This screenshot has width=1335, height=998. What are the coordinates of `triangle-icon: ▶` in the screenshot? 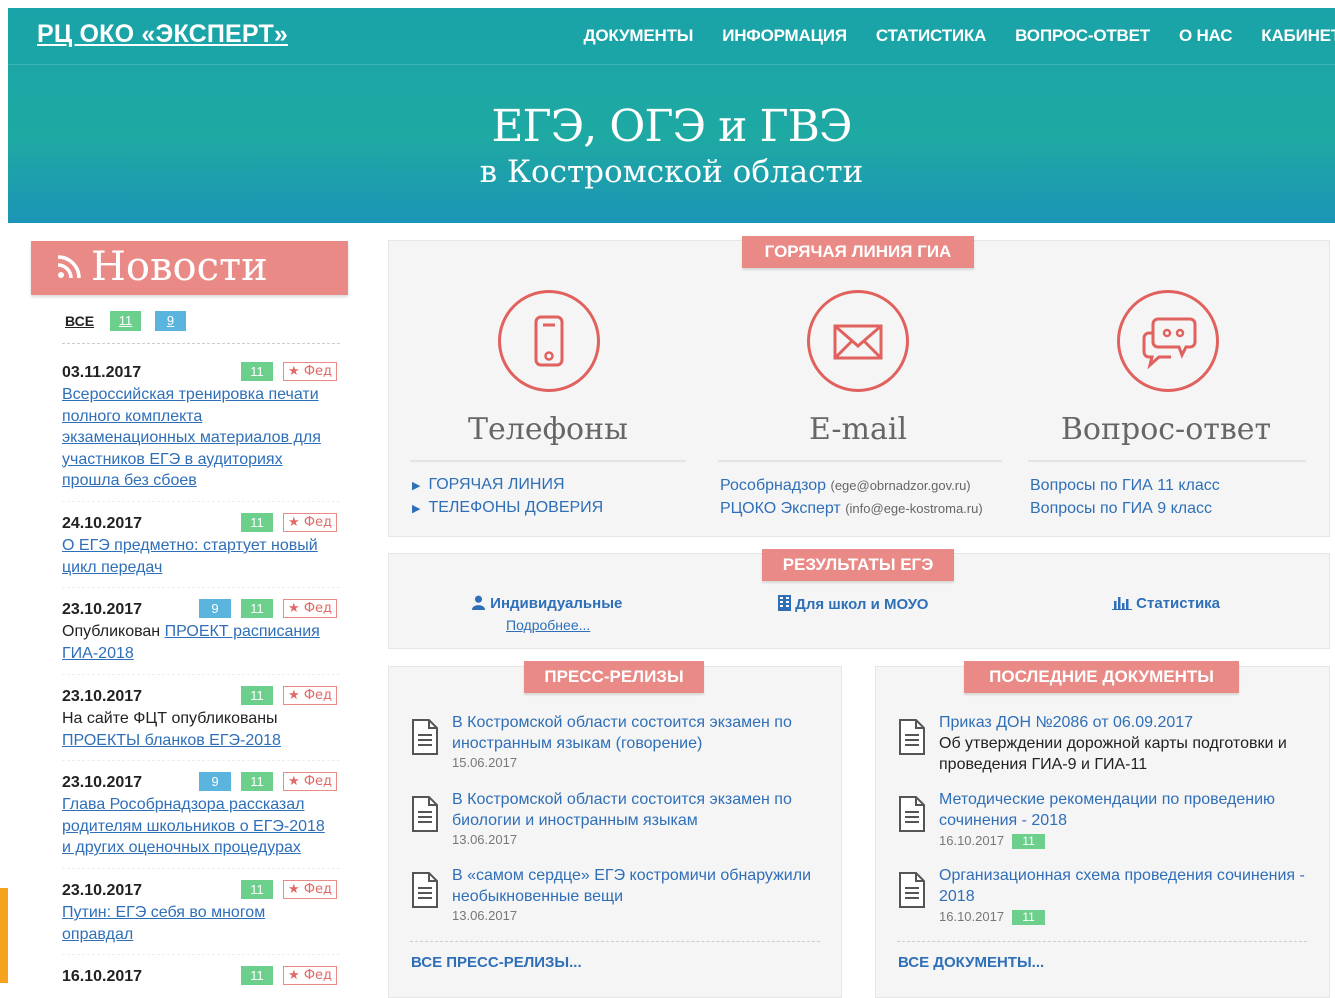 It's located at (416, 509).